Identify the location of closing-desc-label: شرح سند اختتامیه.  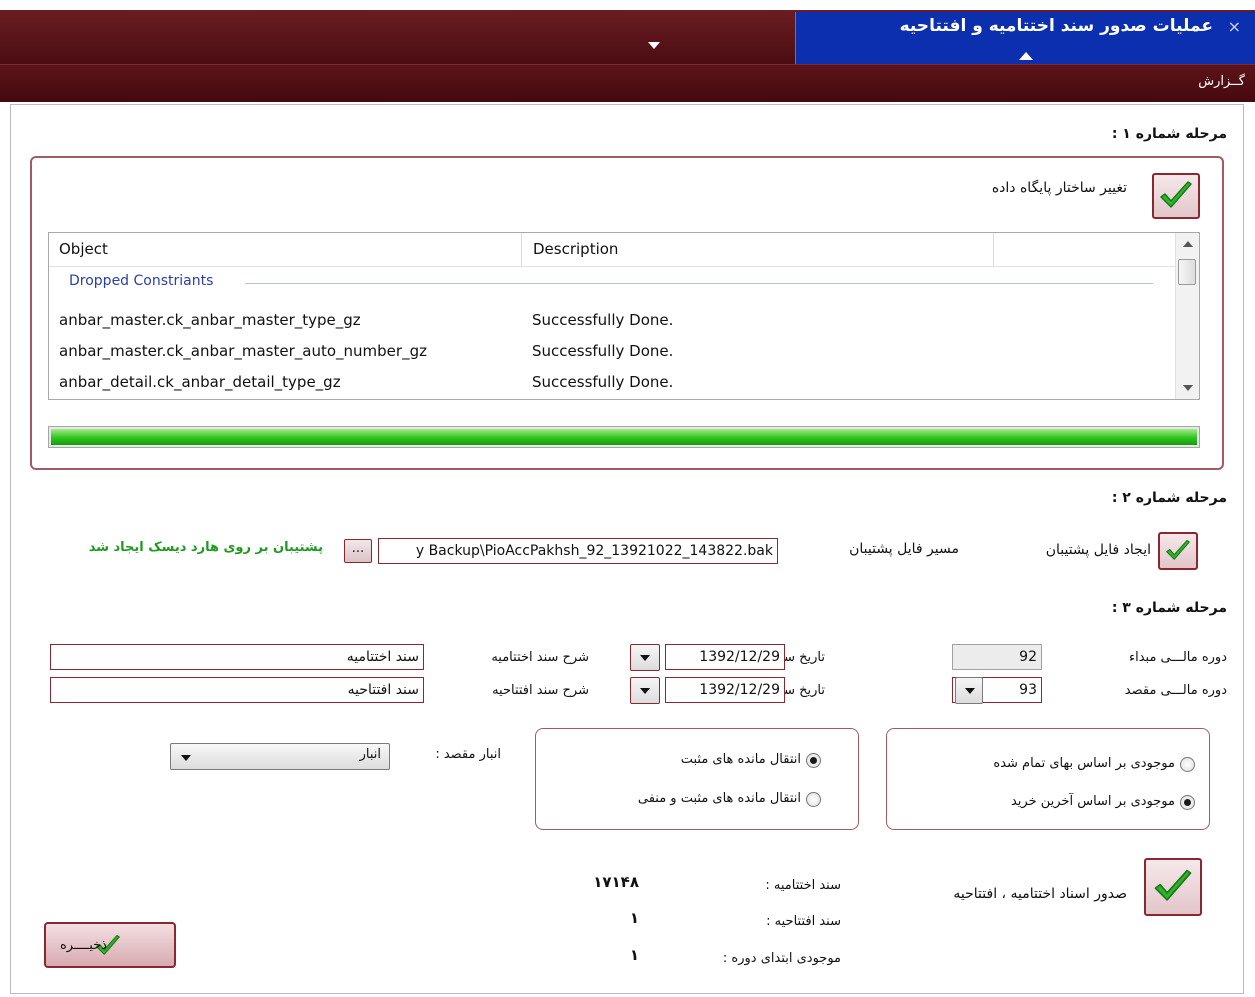
(540, 657).